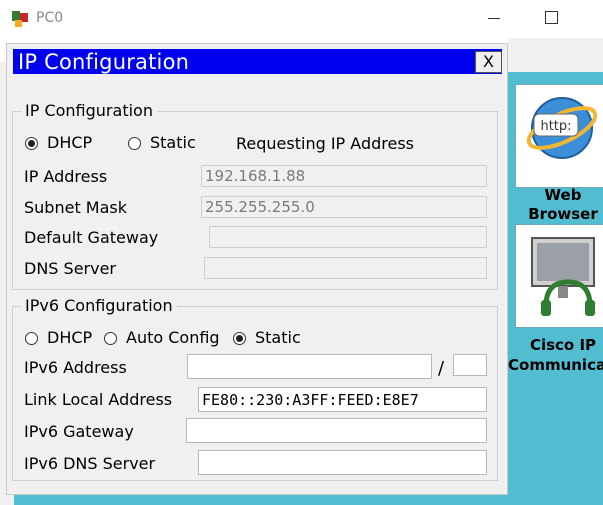 This screenshot has width=603, height=505. I want to click on ipv6-static-radio, so click(239, 338).